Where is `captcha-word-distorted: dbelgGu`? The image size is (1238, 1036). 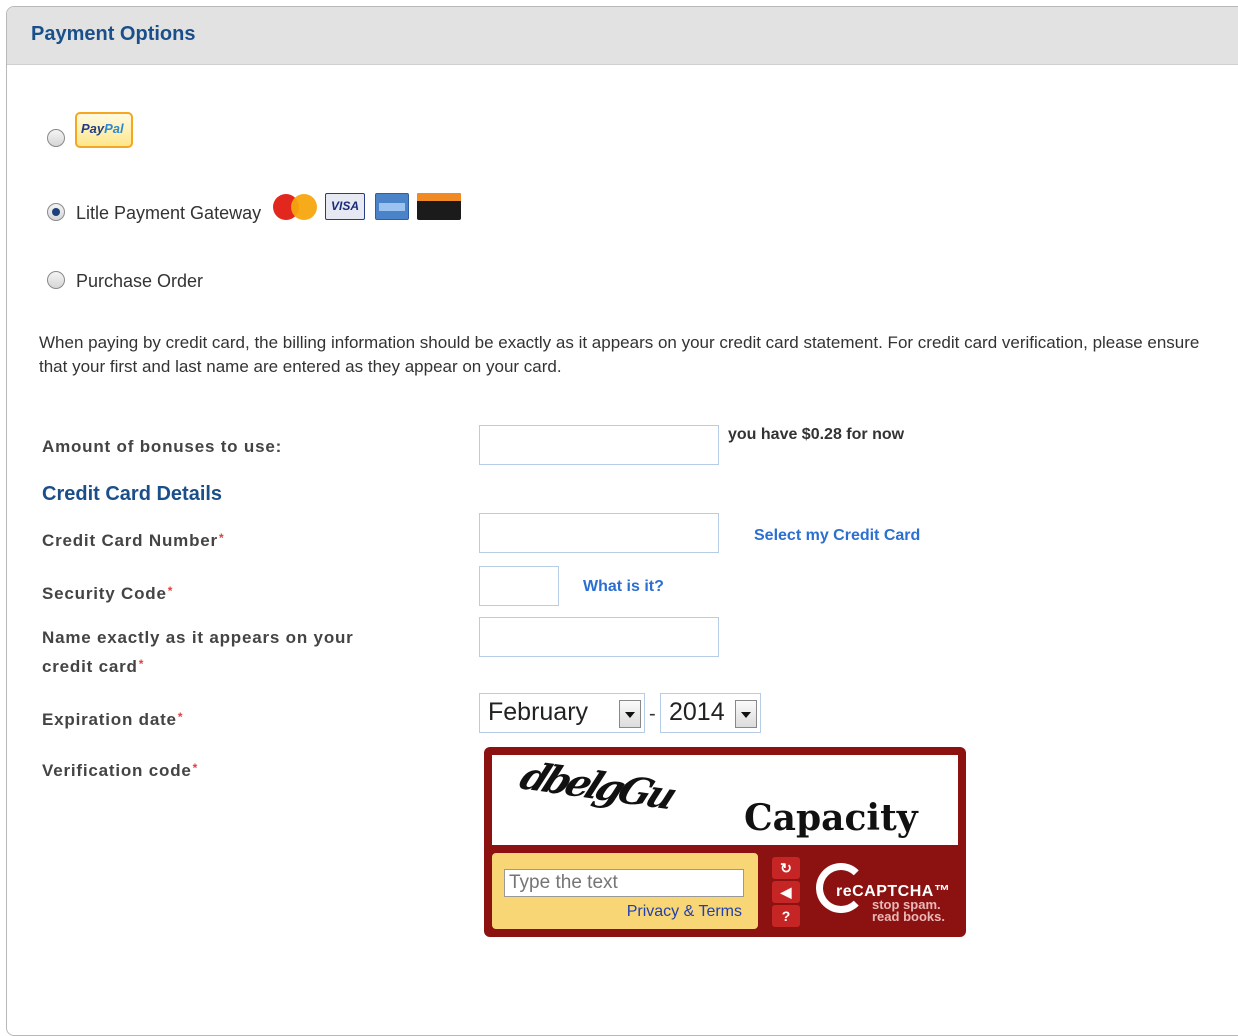
captcha-word-distorted: dbelgGu is located at coordinates (597, 785).